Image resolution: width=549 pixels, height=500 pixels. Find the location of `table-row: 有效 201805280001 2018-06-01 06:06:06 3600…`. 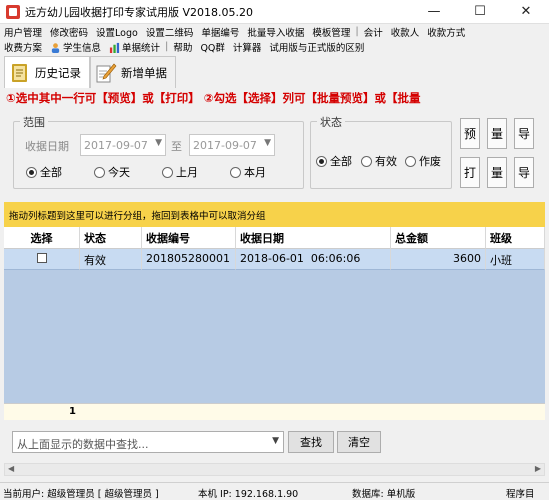

table-row: 有效 201805280001 2018-06-01 06:06:06 3600… is located at coordinates (274, 259).